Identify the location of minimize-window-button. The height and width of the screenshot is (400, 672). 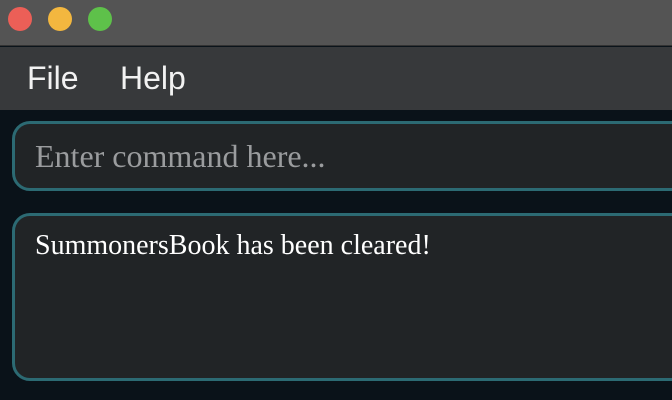
(60, 19).